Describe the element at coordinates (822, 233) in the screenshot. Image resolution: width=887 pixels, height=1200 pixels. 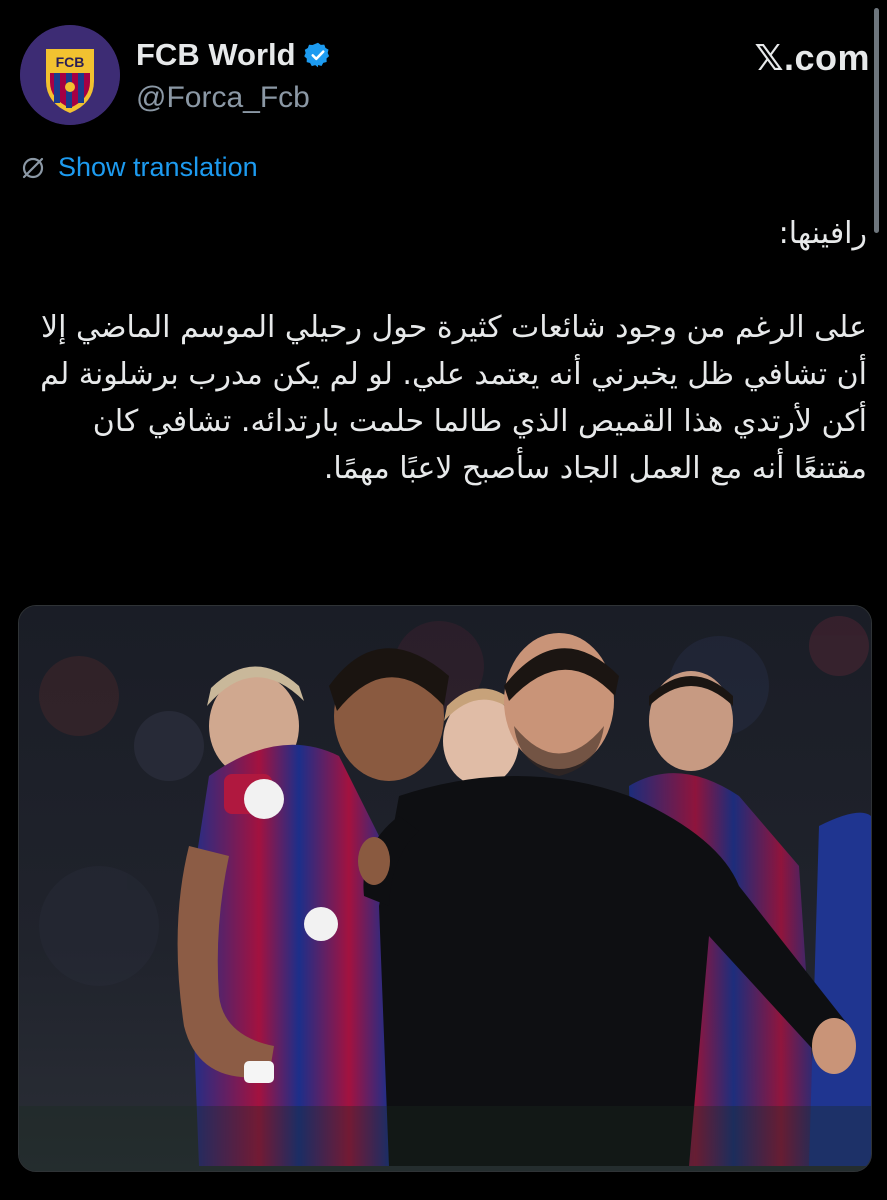
I see `tweet-paragraph-quote-author: رافينها:` at that location.